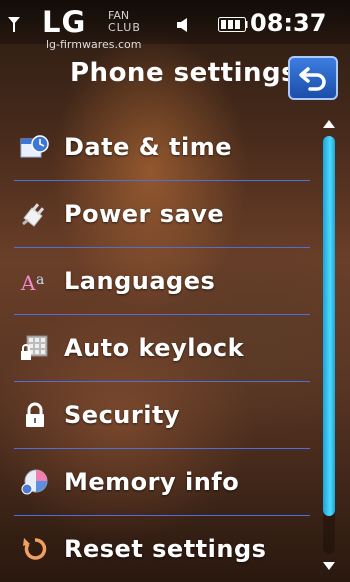 The image size is (350, 582). I want to click on svg-text: a, so click(40, 280).